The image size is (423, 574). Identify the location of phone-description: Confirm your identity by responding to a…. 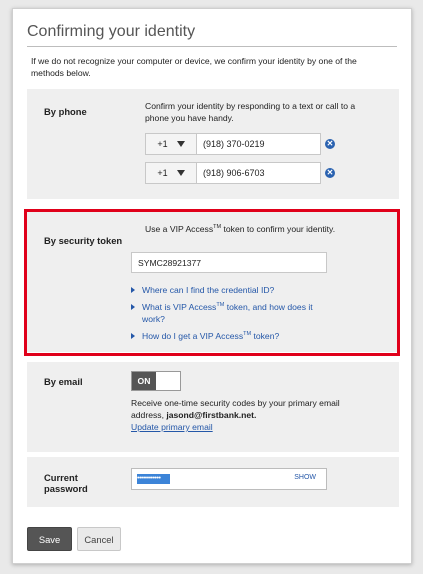
(250, 112).